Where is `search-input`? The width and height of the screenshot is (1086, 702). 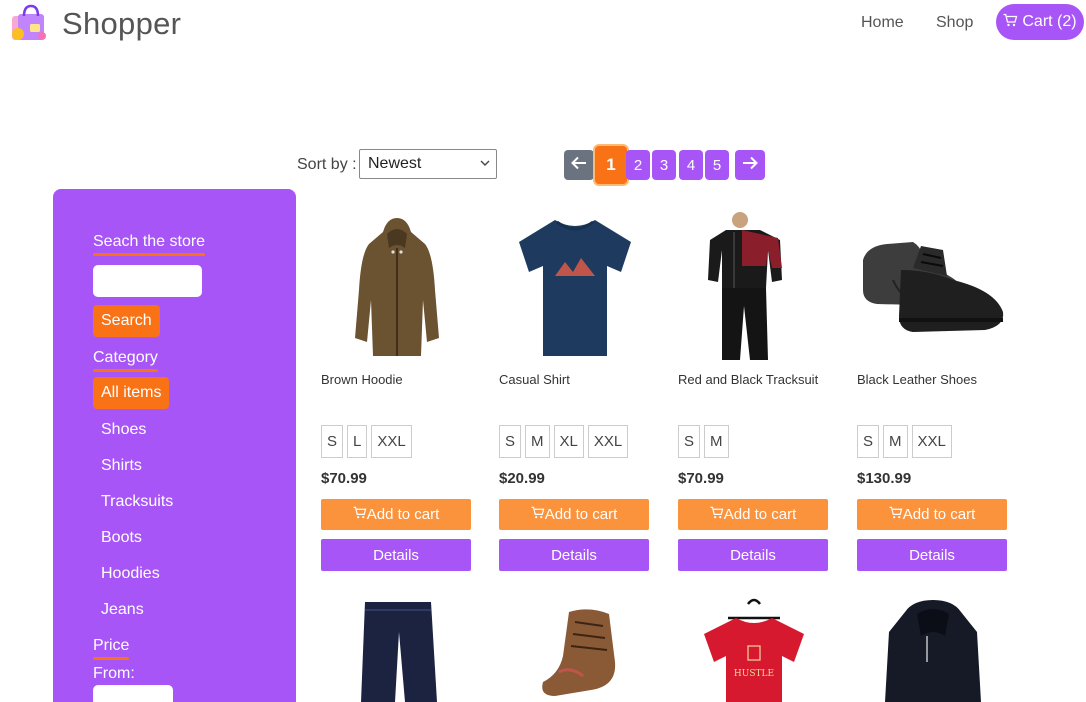
search-input is located at coordinates (147, 281).